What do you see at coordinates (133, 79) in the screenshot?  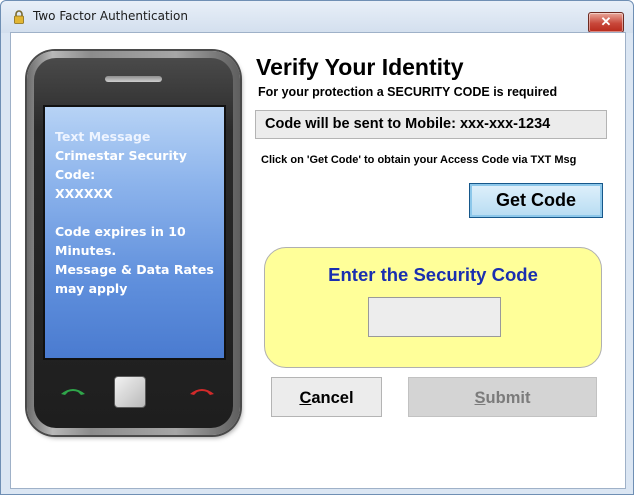 I see `earpiece-icon` at bounding box center [133, 79].